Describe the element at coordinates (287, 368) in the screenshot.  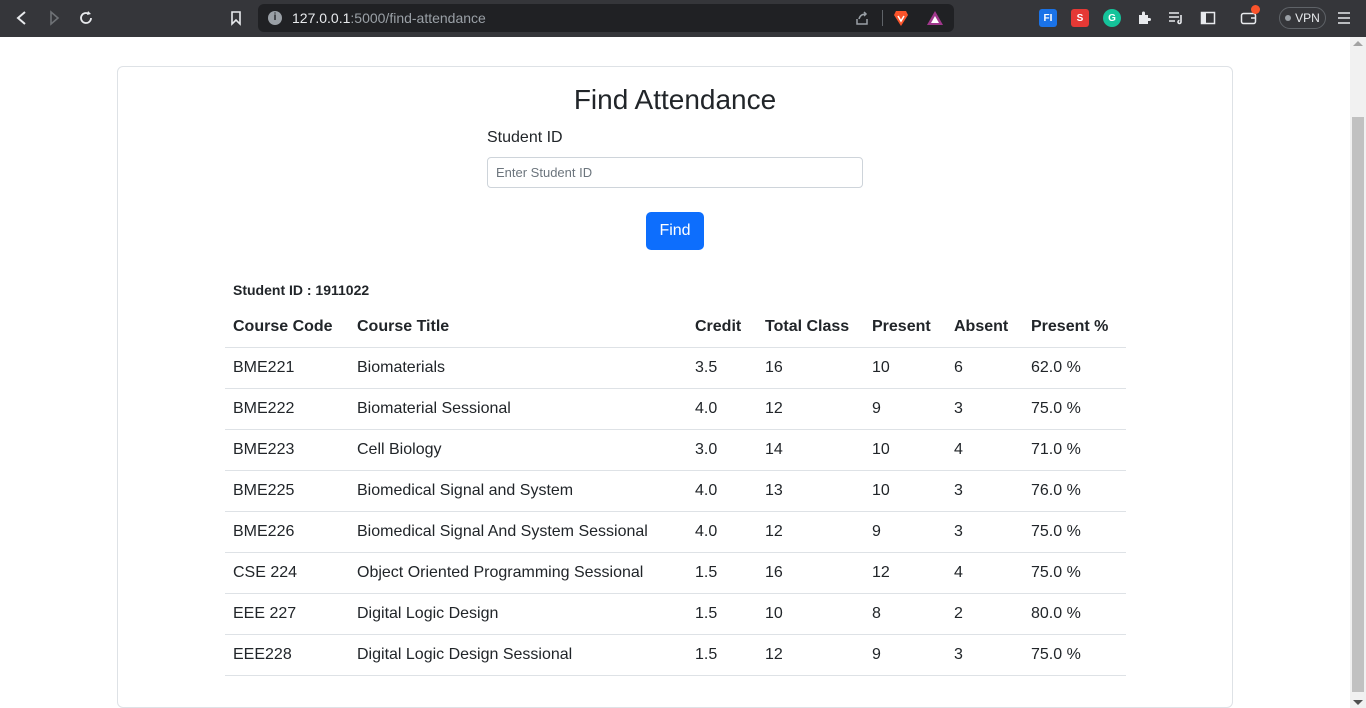
I see `cell-course-code: BME221` at that location.